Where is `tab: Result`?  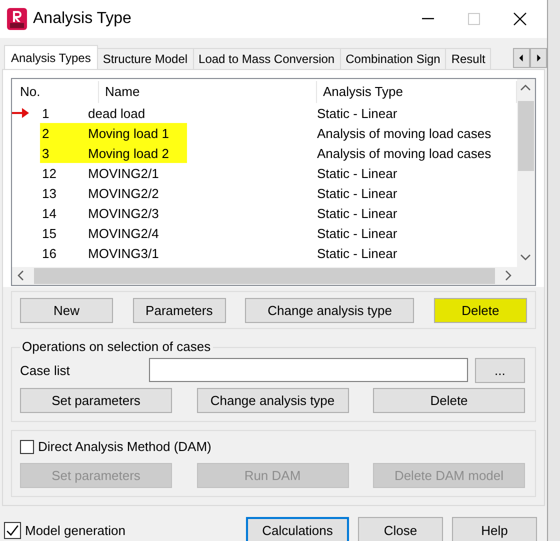 tab: Result is located at coordinates (468, 58).